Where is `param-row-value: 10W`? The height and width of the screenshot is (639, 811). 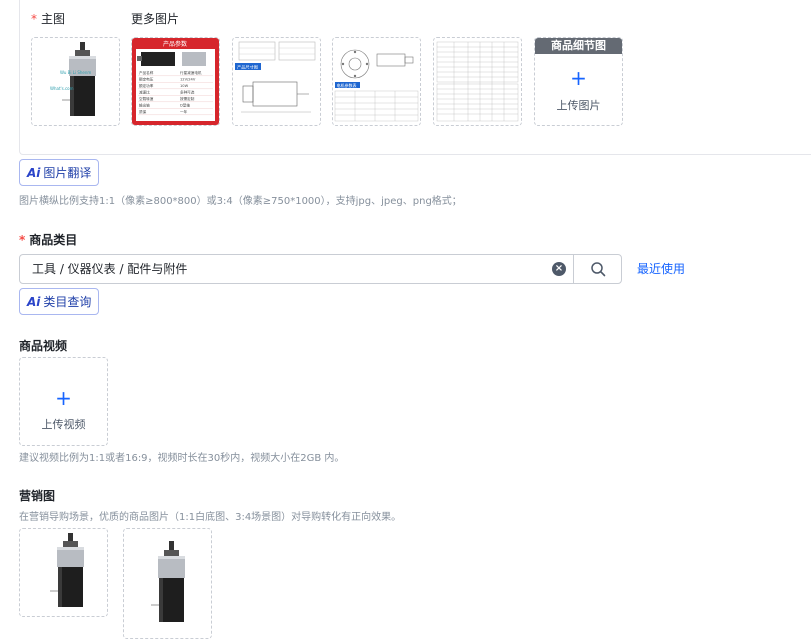
param-row-value: 10W is located at coordinates (184, 86).